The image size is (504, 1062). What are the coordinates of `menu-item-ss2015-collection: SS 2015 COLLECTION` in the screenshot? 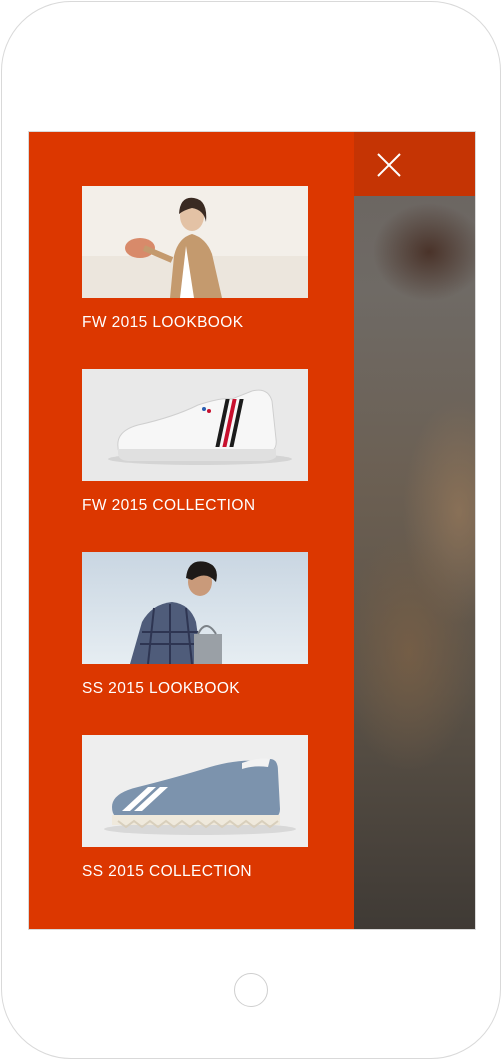 It's located at (196, 808).